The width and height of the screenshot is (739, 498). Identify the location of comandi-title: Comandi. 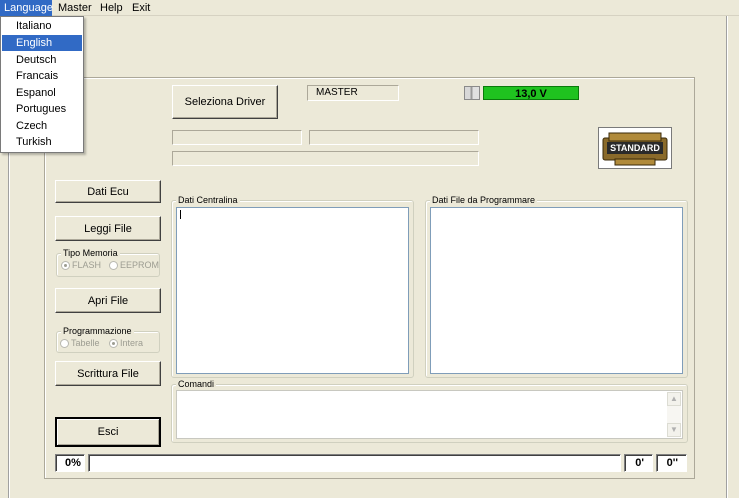
(196, 384).